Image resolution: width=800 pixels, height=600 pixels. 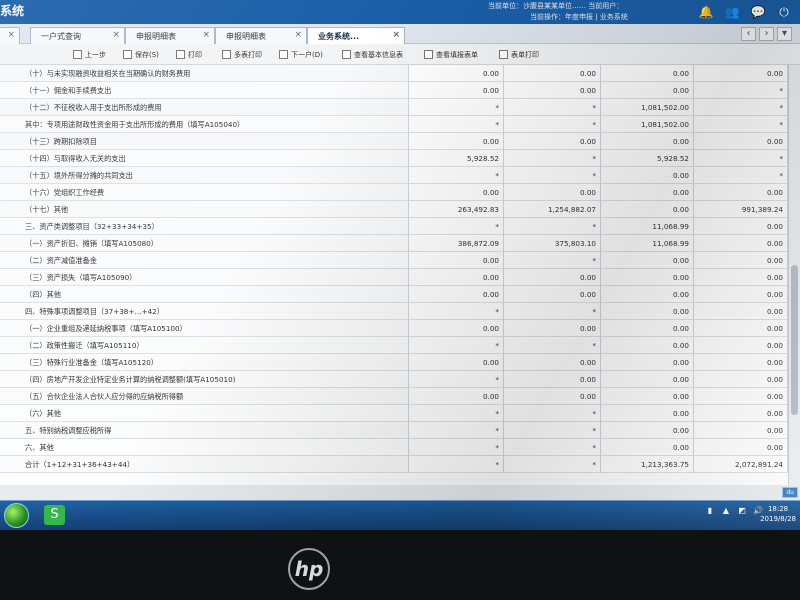 What do you see at coordinates (742, 511) in the screenshot?
I see `network-icon: ◩` at bounding box center [742, 511].